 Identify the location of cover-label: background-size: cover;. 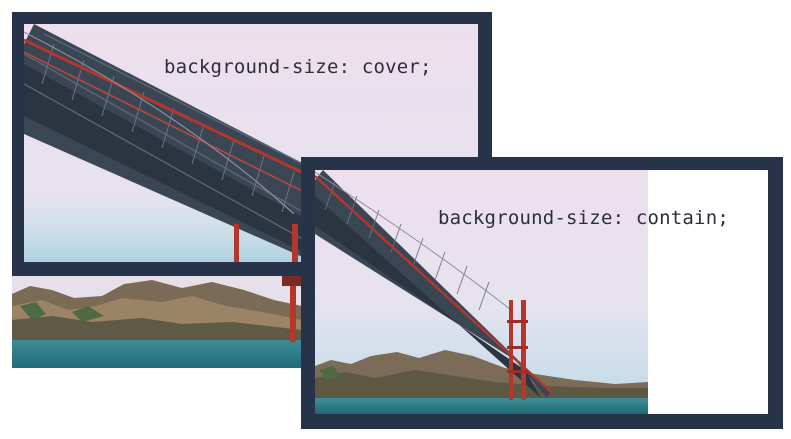
(298, 67).